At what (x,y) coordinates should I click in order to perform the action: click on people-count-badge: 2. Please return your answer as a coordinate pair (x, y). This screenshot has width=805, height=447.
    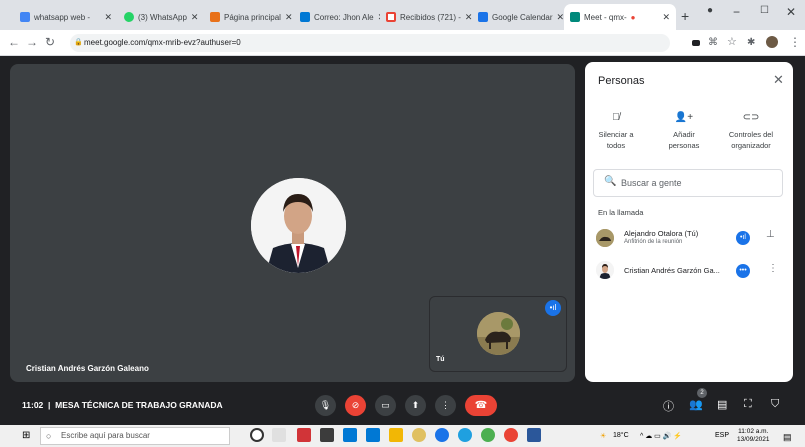
    Looking at the image, I should click on (702, 393).